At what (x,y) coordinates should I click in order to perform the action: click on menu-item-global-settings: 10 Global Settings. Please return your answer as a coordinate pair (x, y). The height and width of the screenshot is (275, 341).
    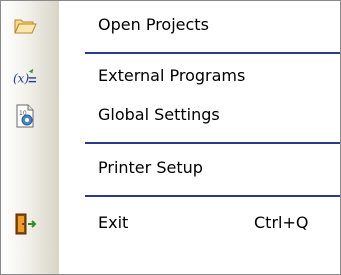
    Looking at the image, I should click on (170, 115).